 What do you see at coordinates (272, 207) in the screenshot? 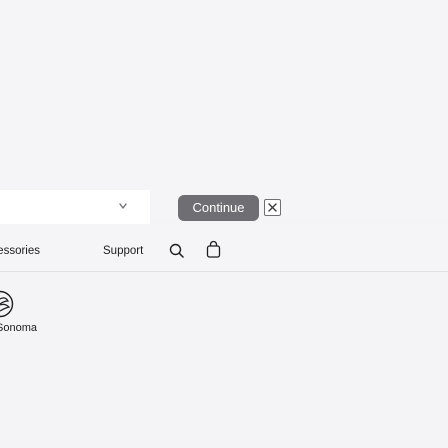
I see `close-icon` at bounding box center [272, 207].